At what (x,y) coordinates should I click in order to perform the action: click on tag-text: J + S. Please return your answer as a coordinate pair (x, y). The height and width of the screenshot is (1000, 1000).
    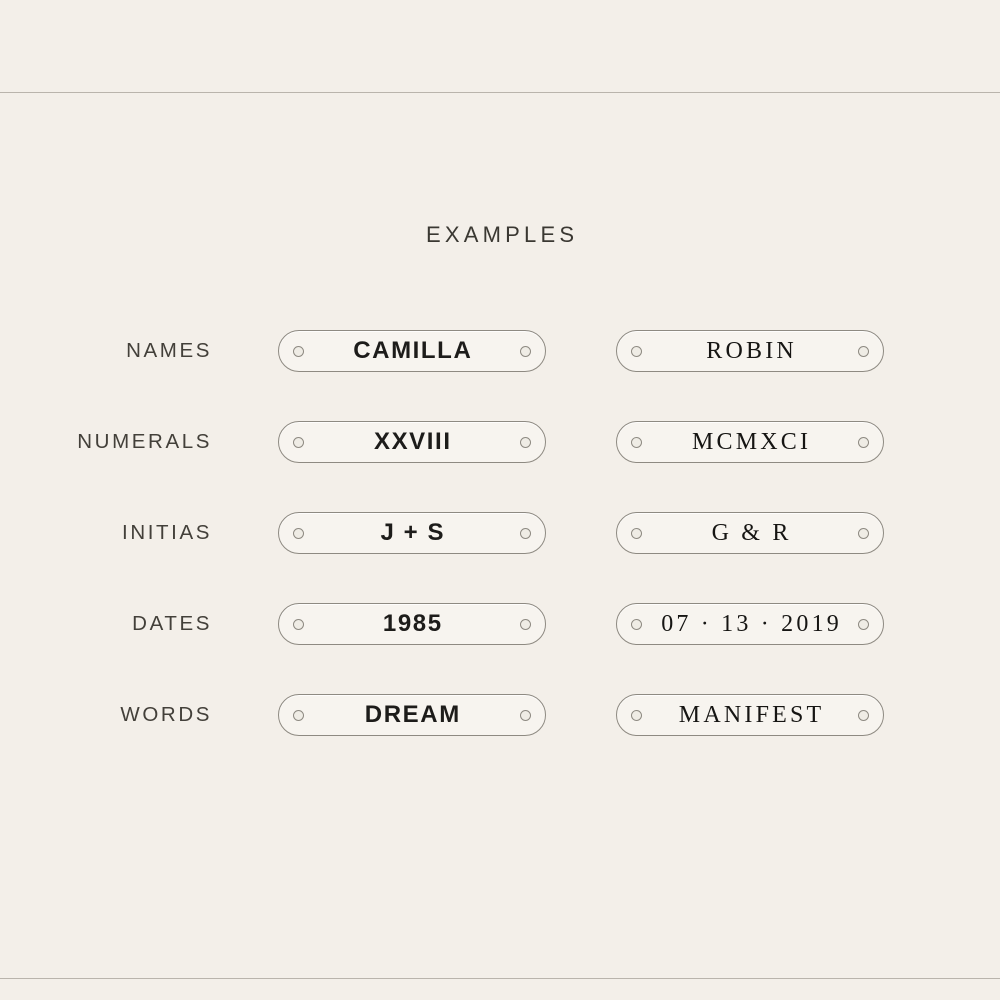
    Looking at the image, I should click on (413, 532).